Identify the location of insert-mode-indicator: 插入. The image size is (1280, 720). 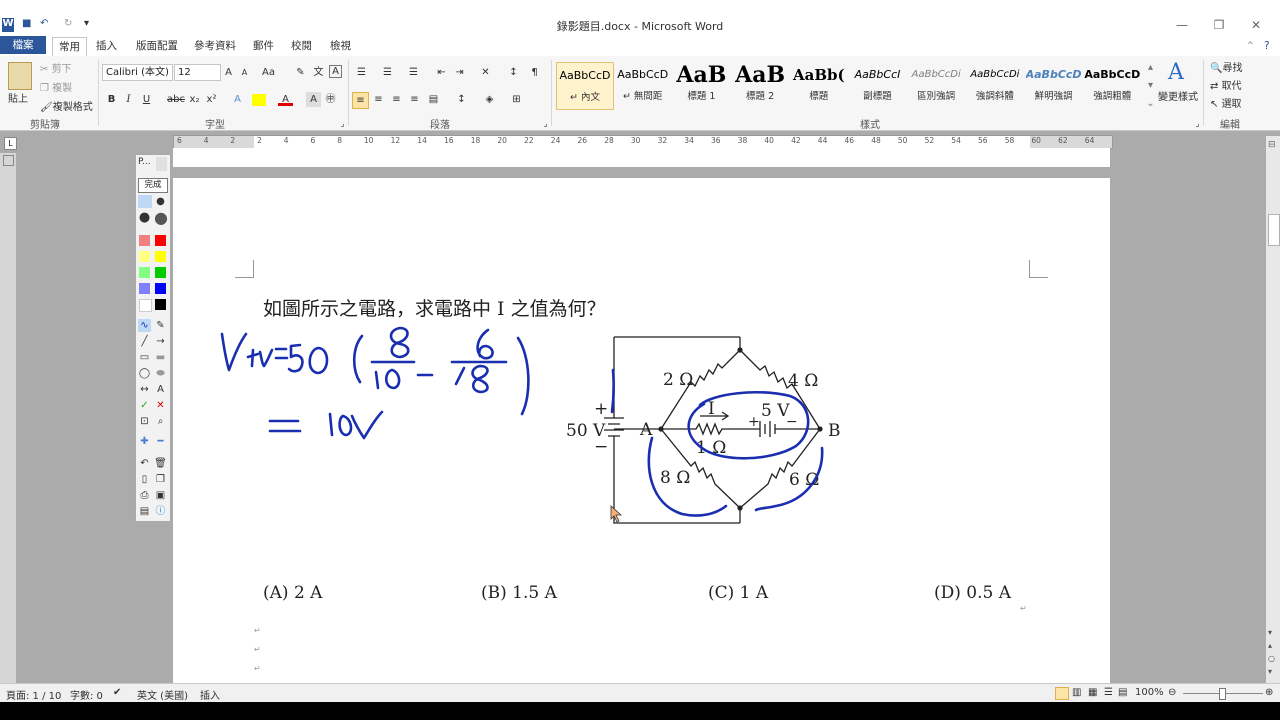
(210, 694).